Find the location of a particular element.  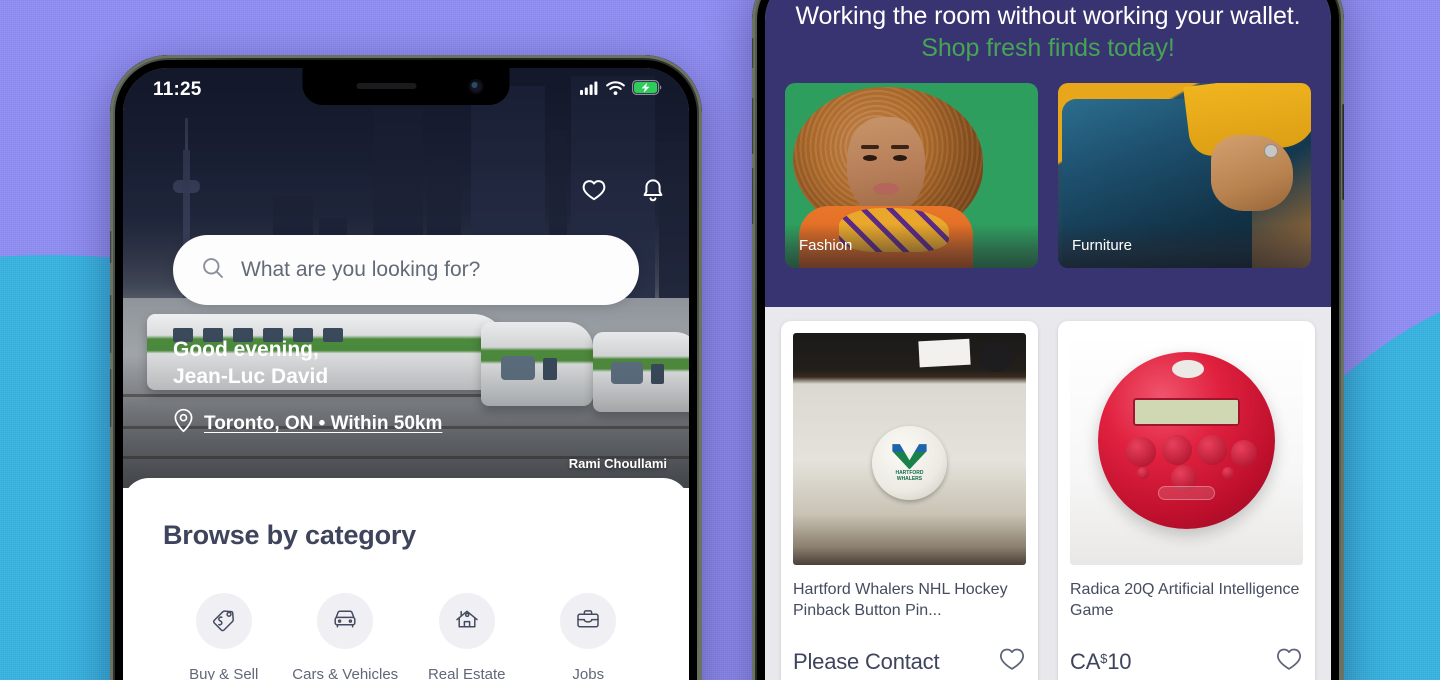

search-icon is located at coordinates (213, 270).